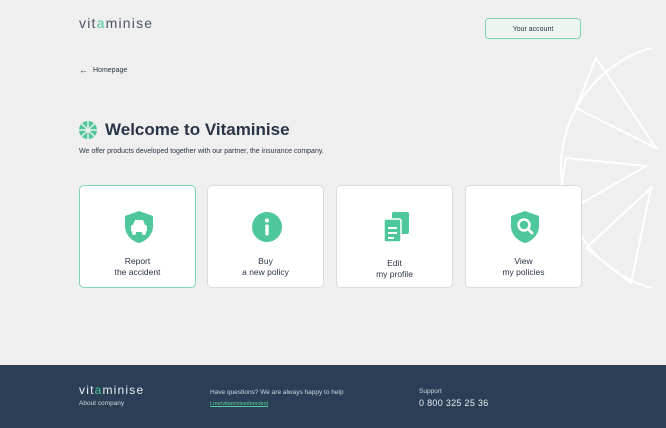  I want to click on arrow-left-icon: ←, so click(83, 70).